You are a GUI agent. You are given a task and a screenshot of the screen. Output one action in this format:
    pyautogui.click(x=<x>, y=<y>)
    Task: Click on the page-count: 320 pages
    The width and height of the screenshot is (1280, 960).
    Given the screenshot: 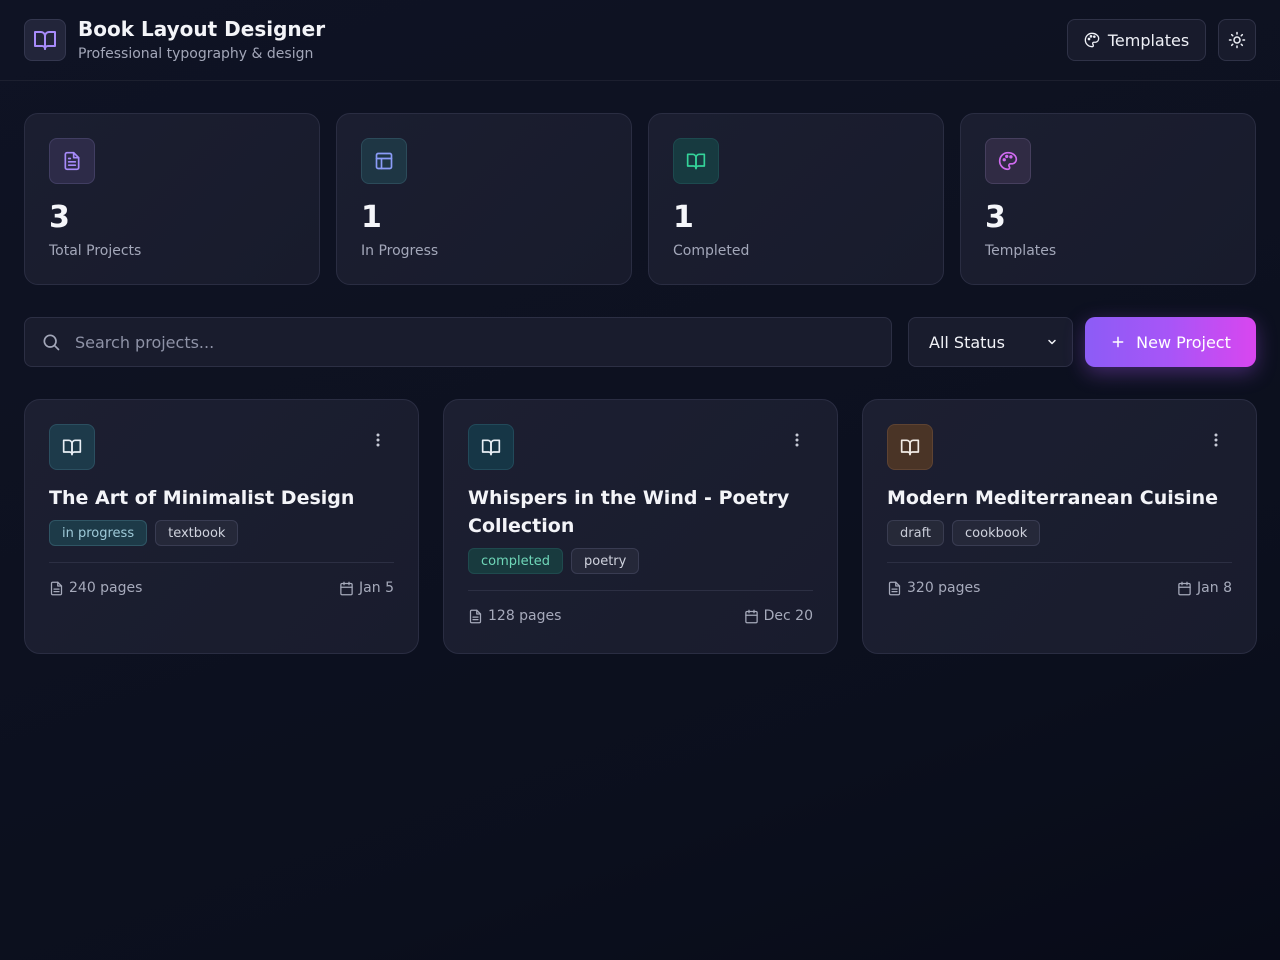 What is the action you would take?
    pyautogui.click(x=933, y=588)
    